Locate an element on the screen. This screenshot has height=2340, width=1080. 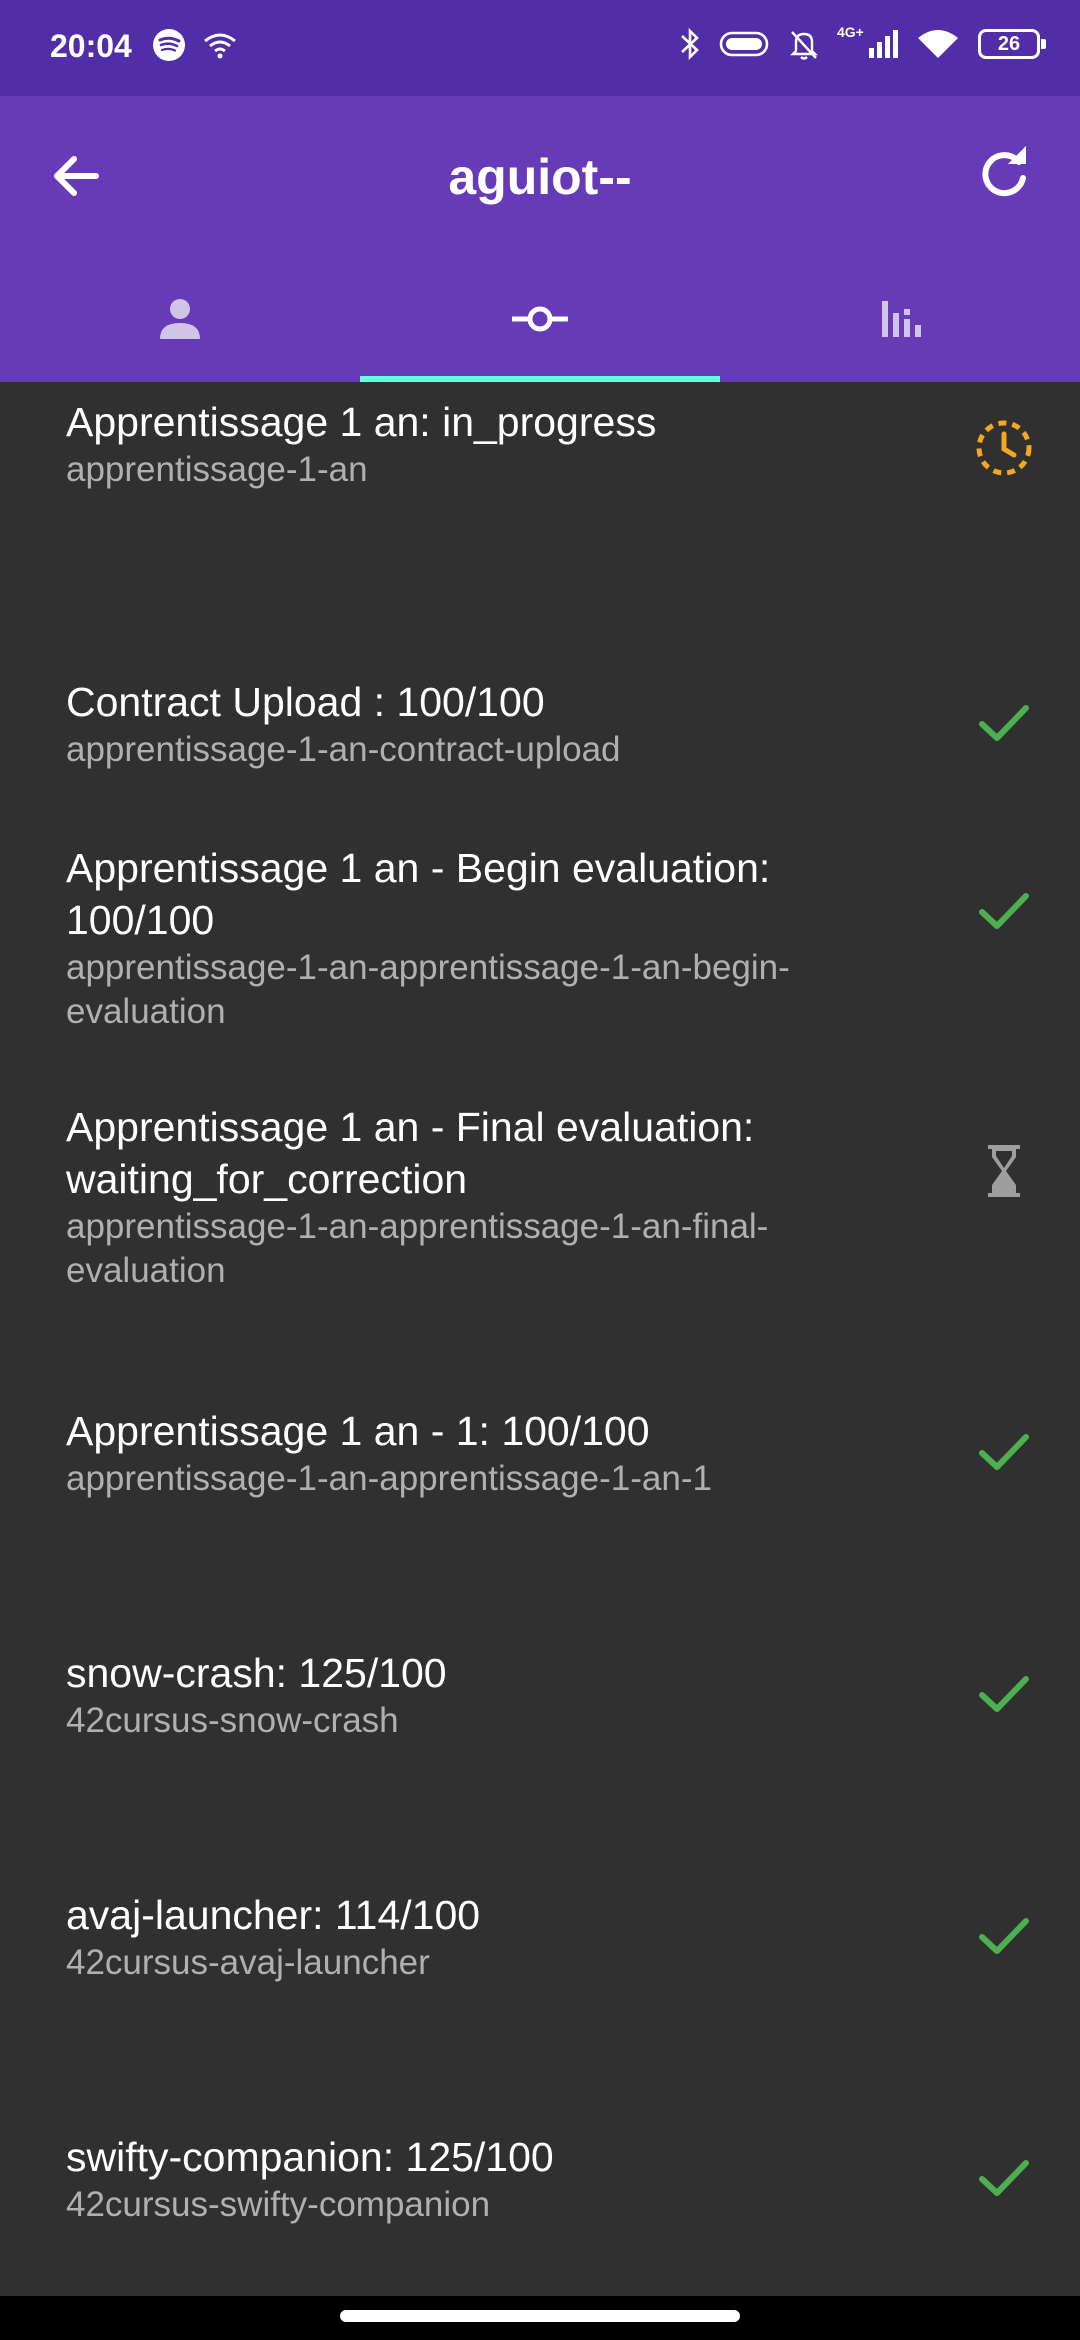
list-item: snow-crash: 125/100 42cursus-snow-crash is located at coordinates (540, 1716).